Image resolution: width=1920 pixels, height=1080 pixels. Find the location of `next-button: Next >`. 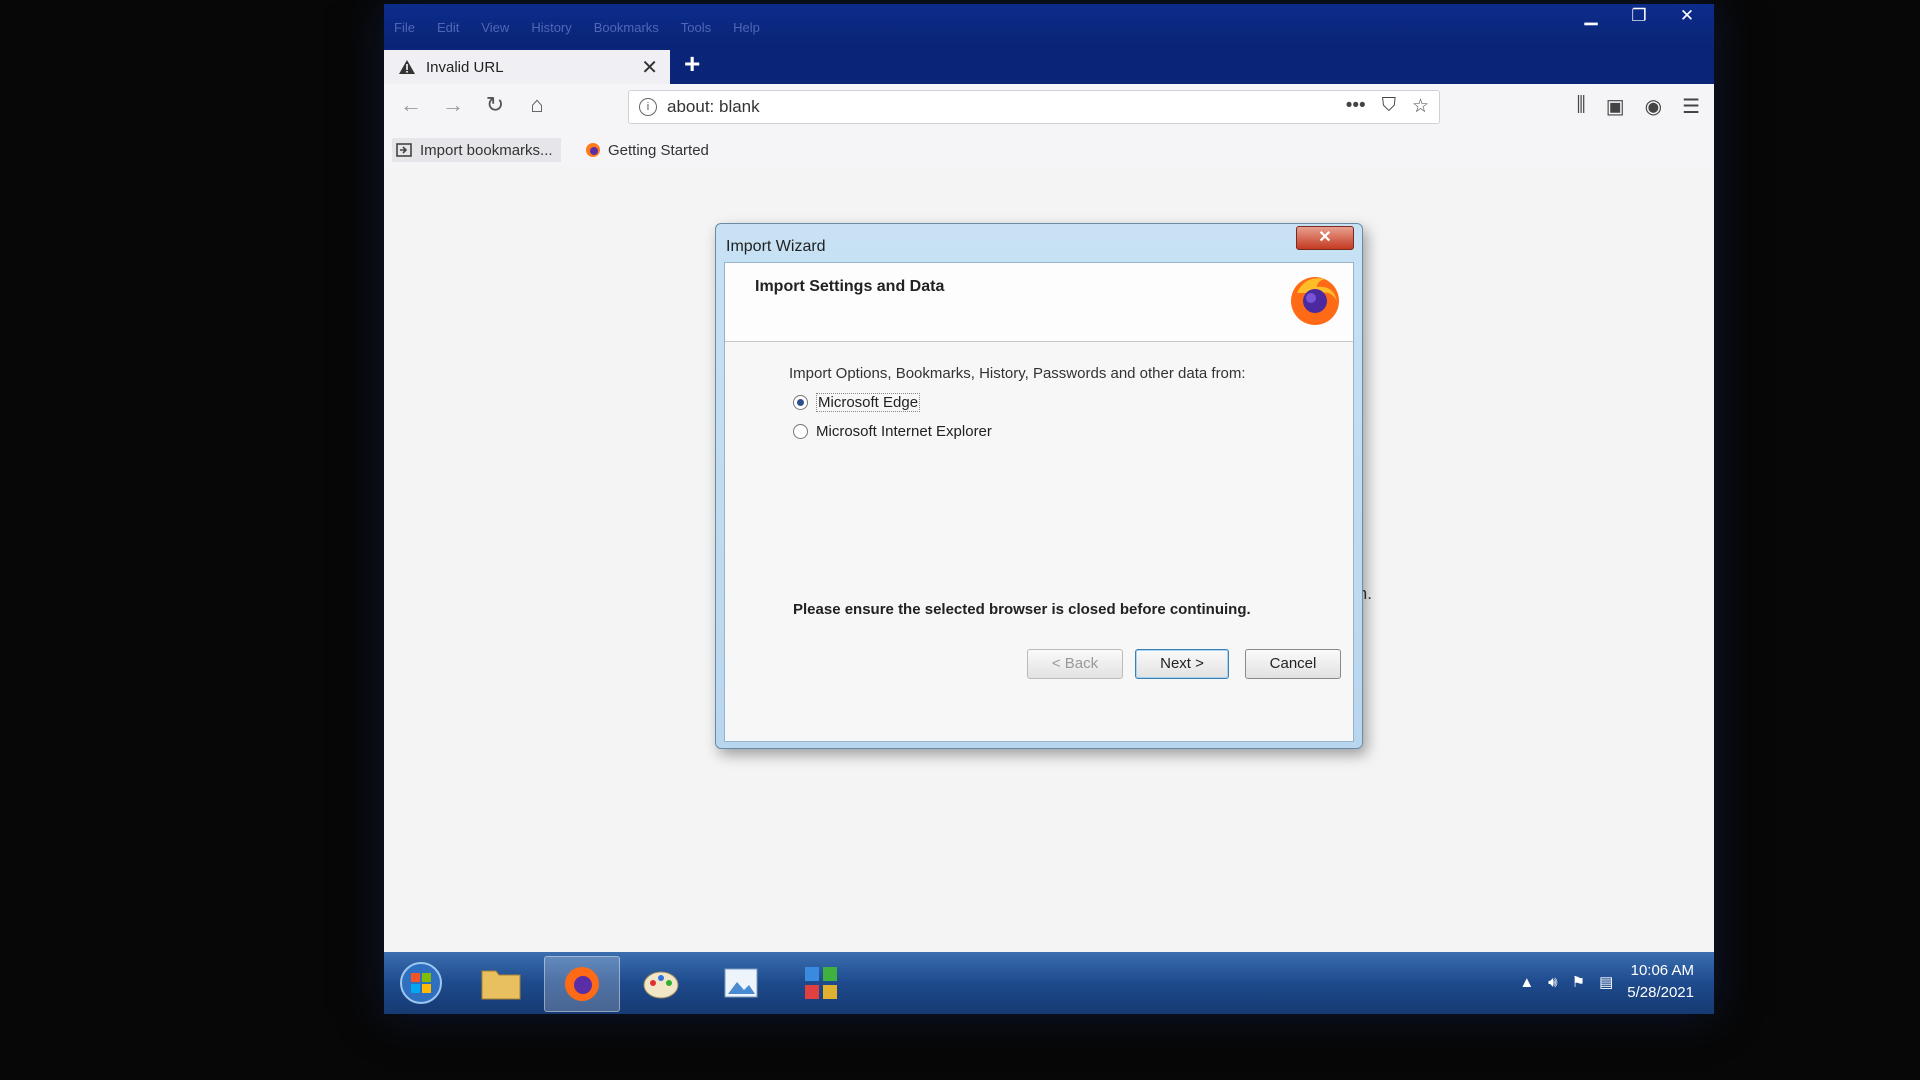

next-button: Next > is located at coordinates (1182, 664).